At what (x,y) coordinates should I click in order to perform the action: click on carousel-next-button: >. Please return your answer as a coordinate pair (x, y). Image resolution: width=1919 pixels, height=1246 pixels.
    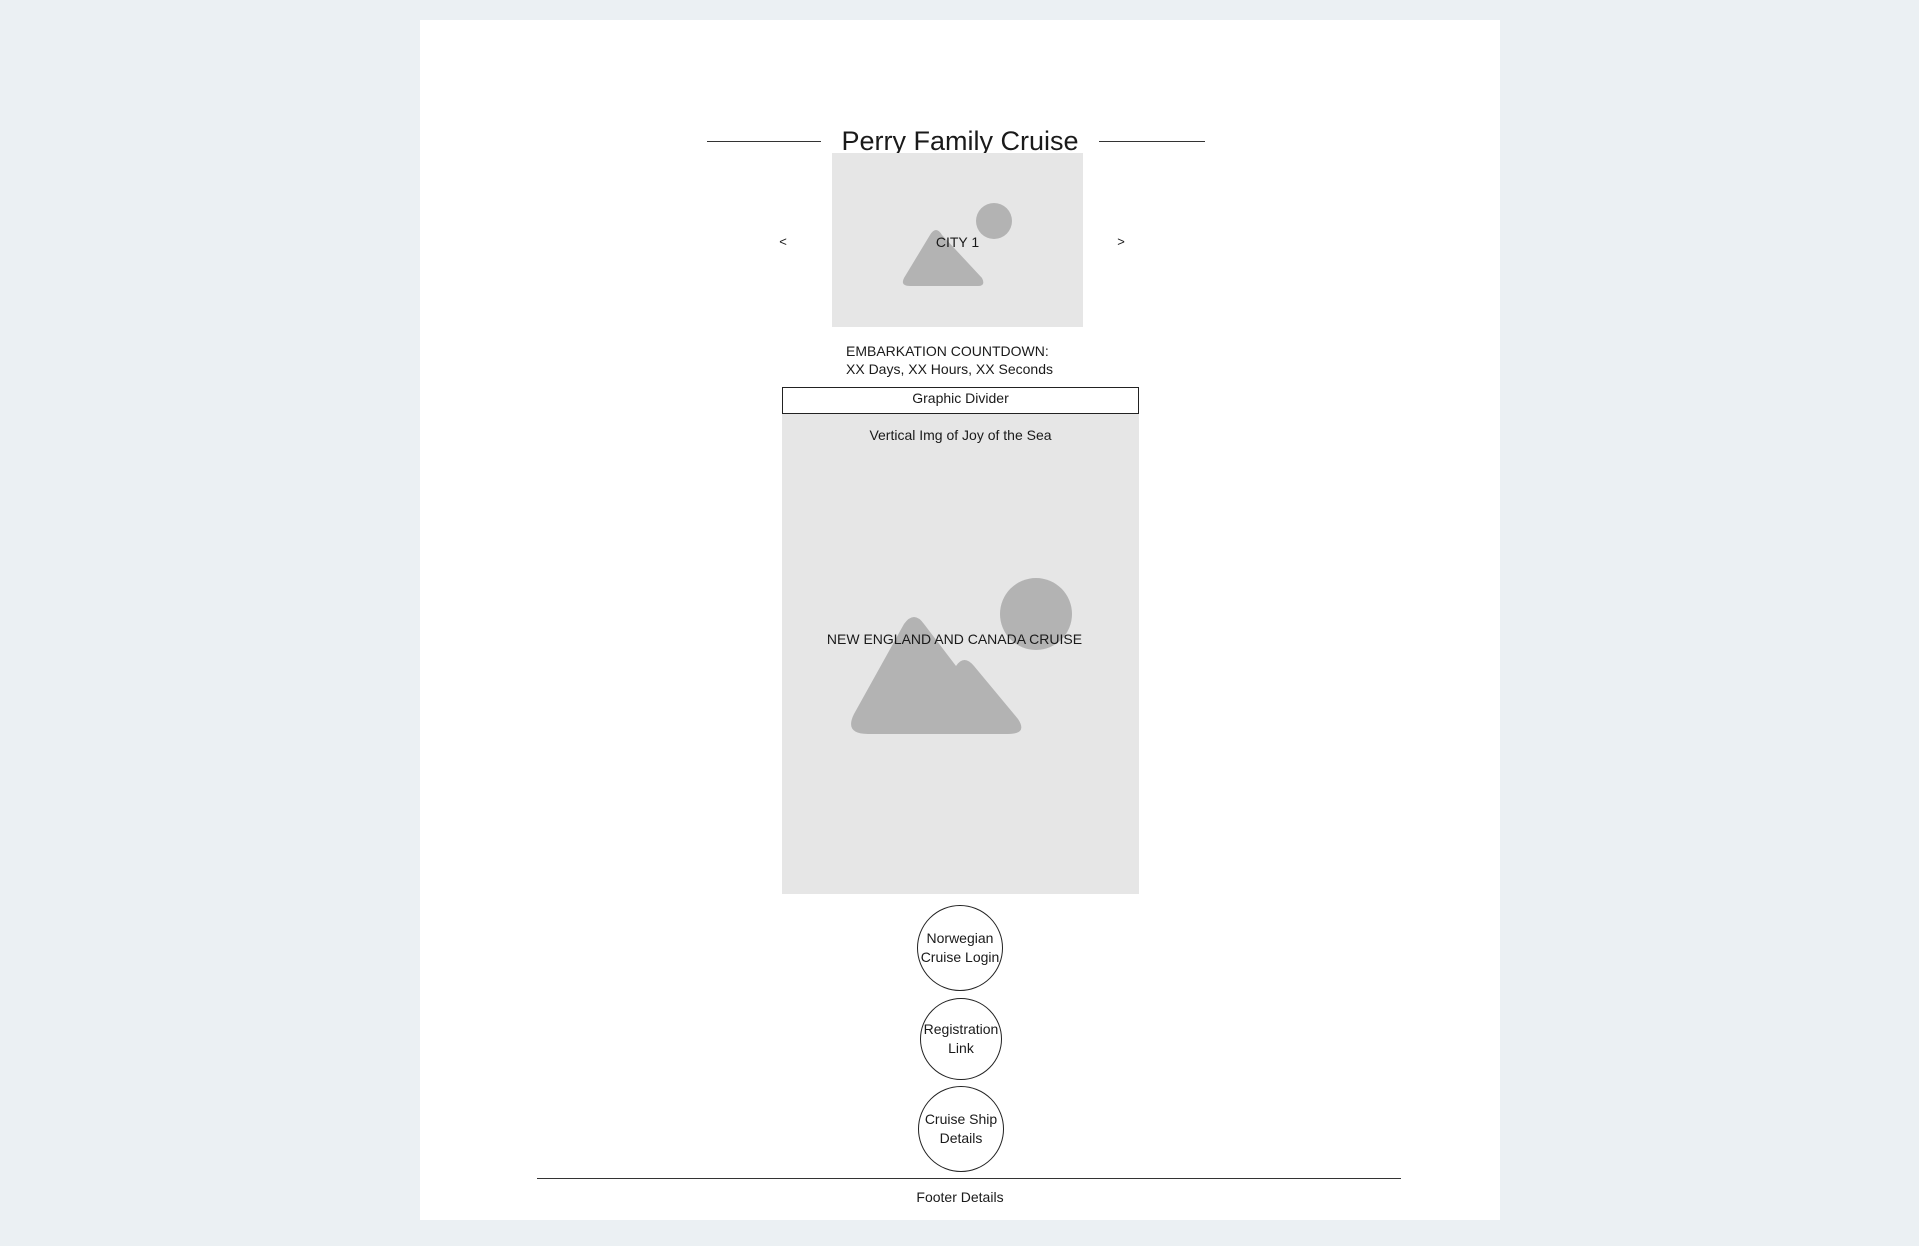
    Looking at the image, I should click on (1121, 242).